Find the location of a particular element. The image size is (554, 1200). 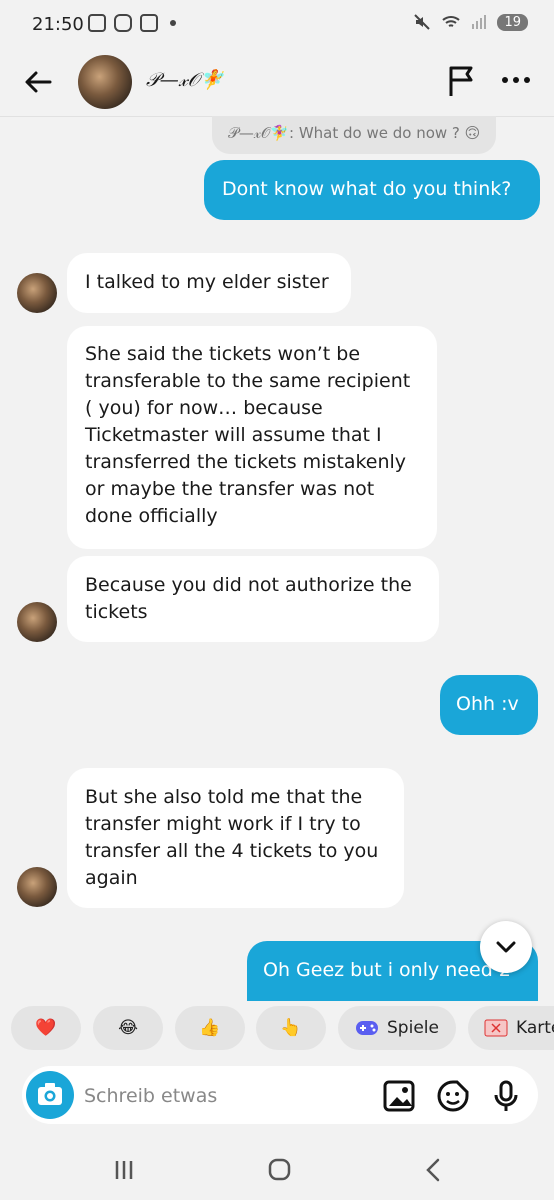

thumbs-up-reaction-button: 👍 is located at coordinates (210, 1028).